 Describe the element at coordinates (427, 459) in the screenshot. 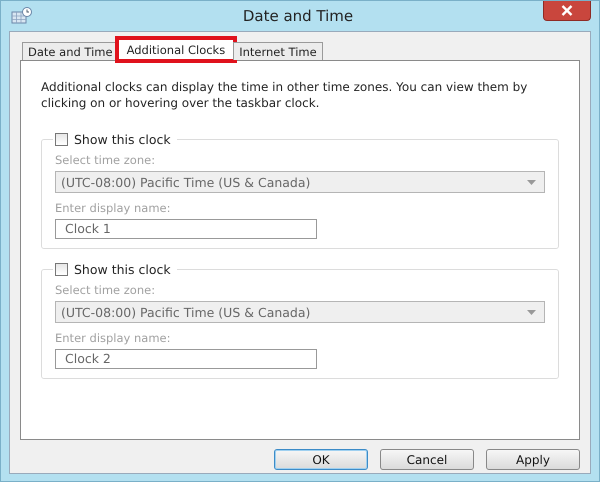

I see `dialog-button: Cancel` at that location.